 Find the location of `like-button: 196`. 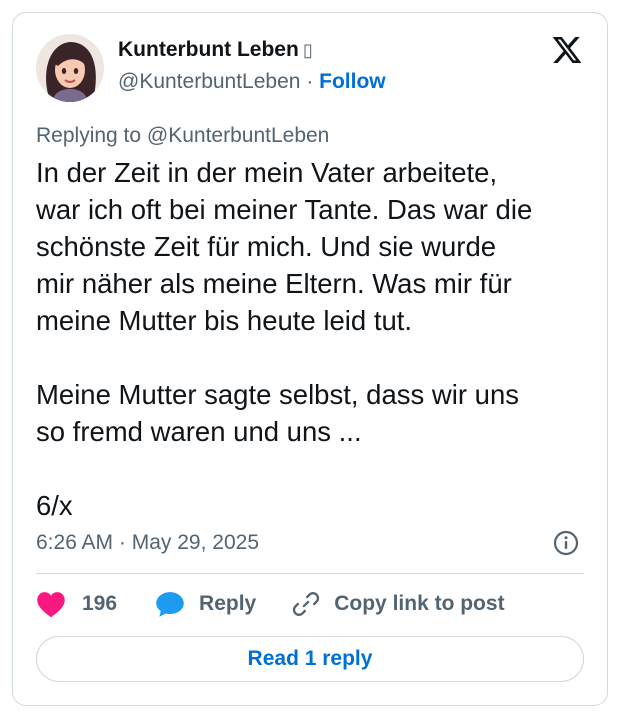

like-button: 196 is located at coordinates (76, 604).